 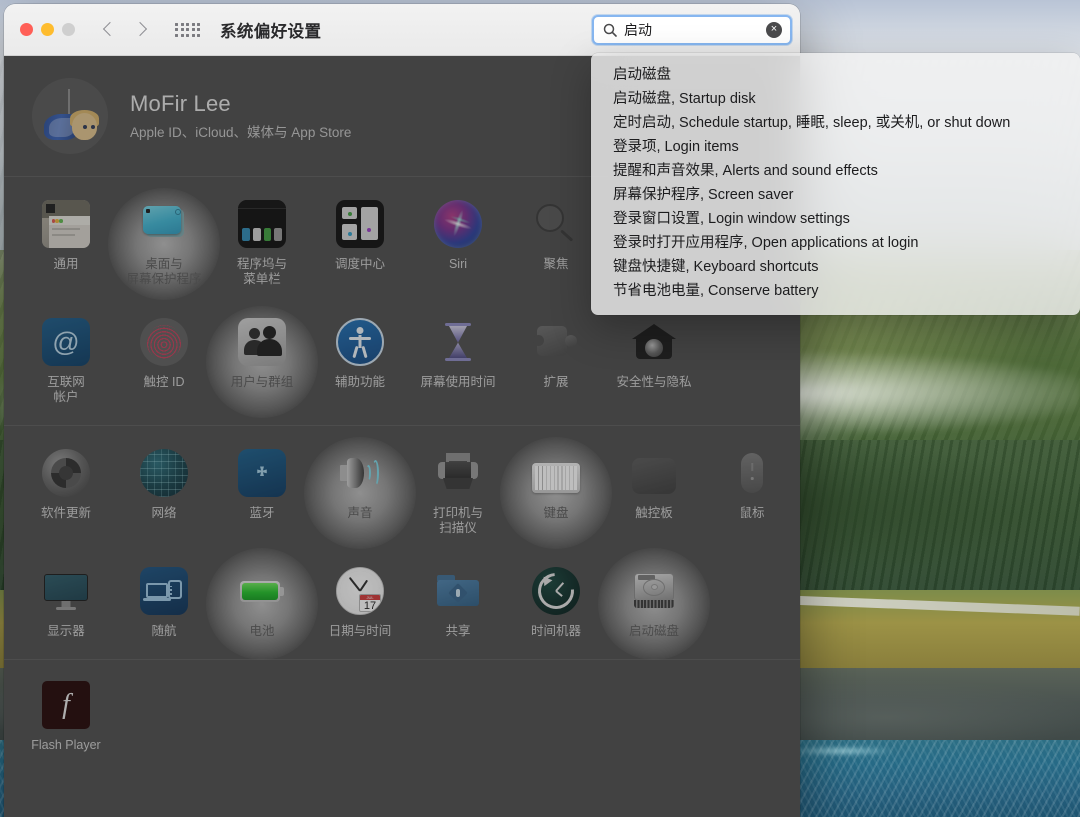 What do you see at coordinates (556, 473) in the screenshot?
I see `keyboard-icon` at bounding box center [556, 473].